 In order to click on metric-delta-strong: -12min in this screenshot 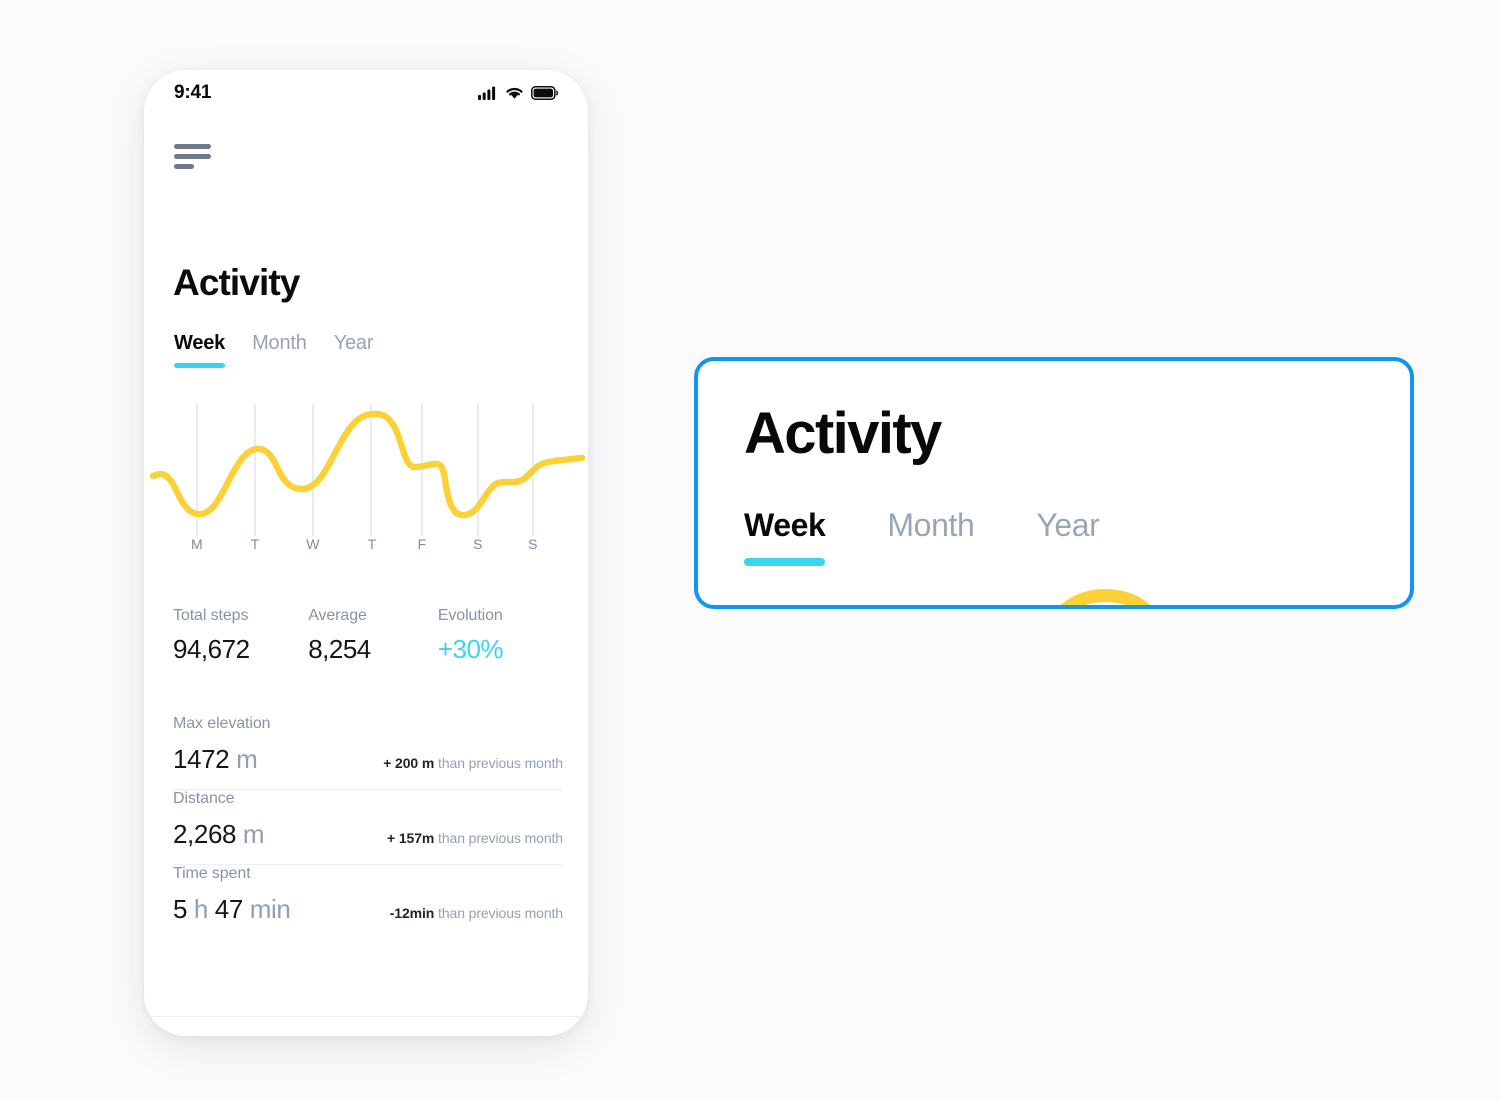, I will do `click(412, 913)`.